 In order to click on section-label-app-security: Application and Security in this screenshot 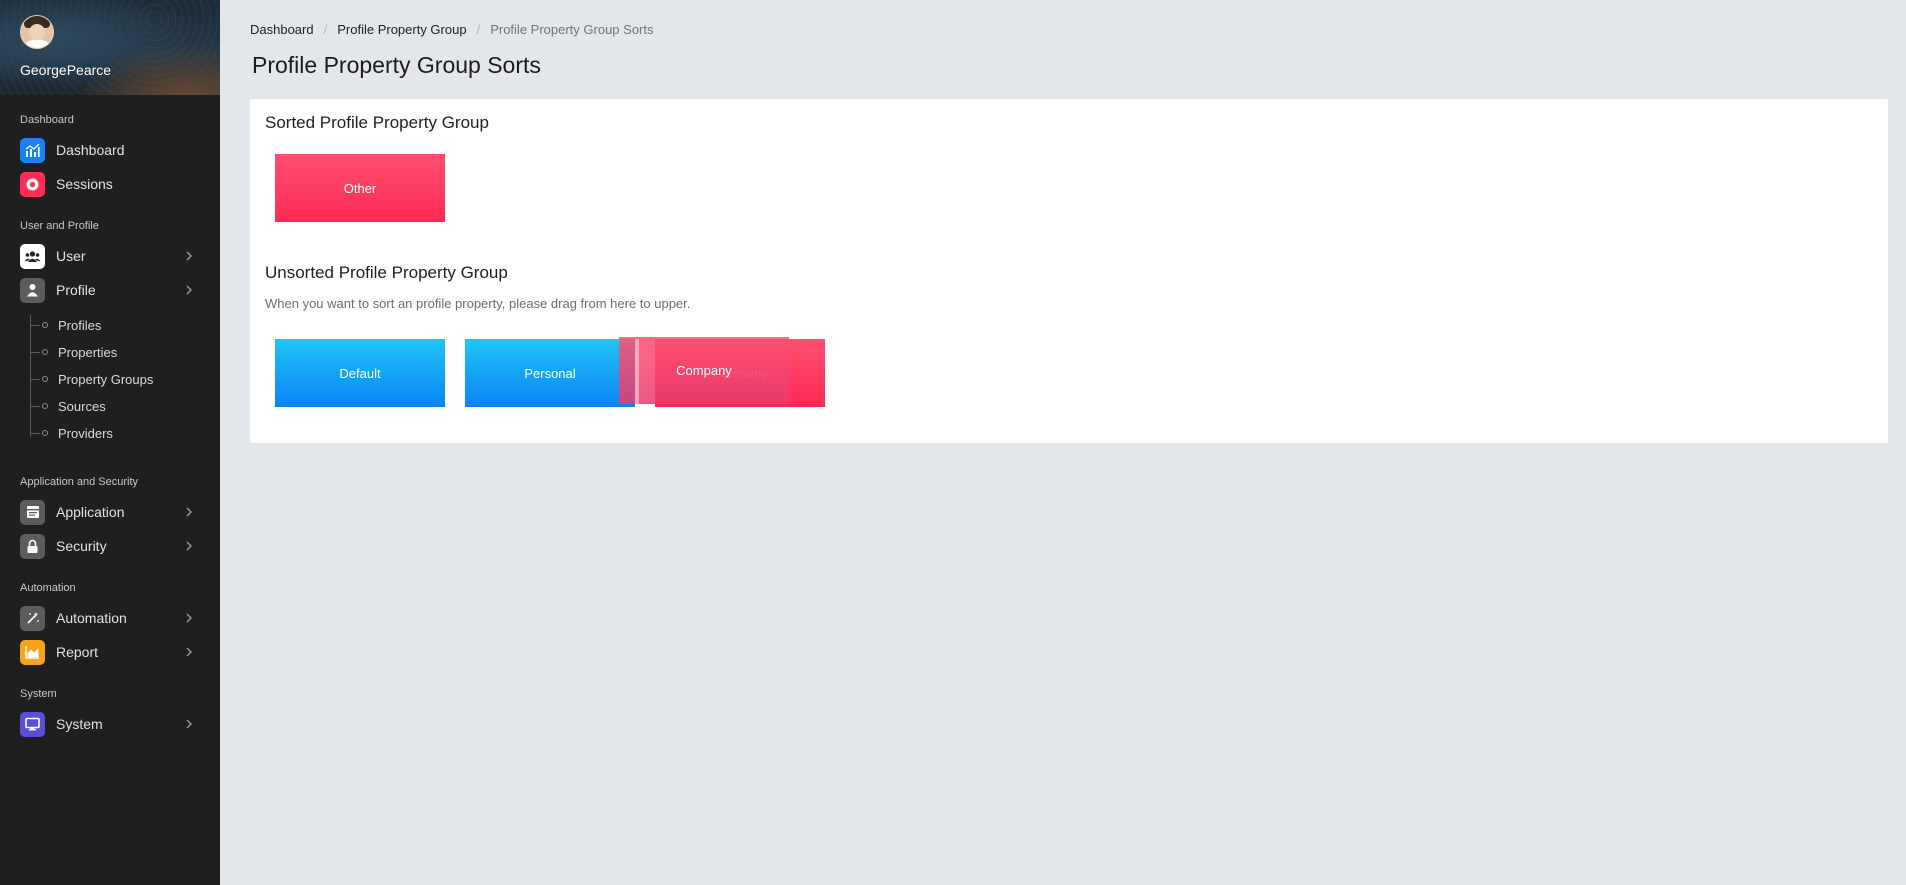, I will do `click(79, 482)`.